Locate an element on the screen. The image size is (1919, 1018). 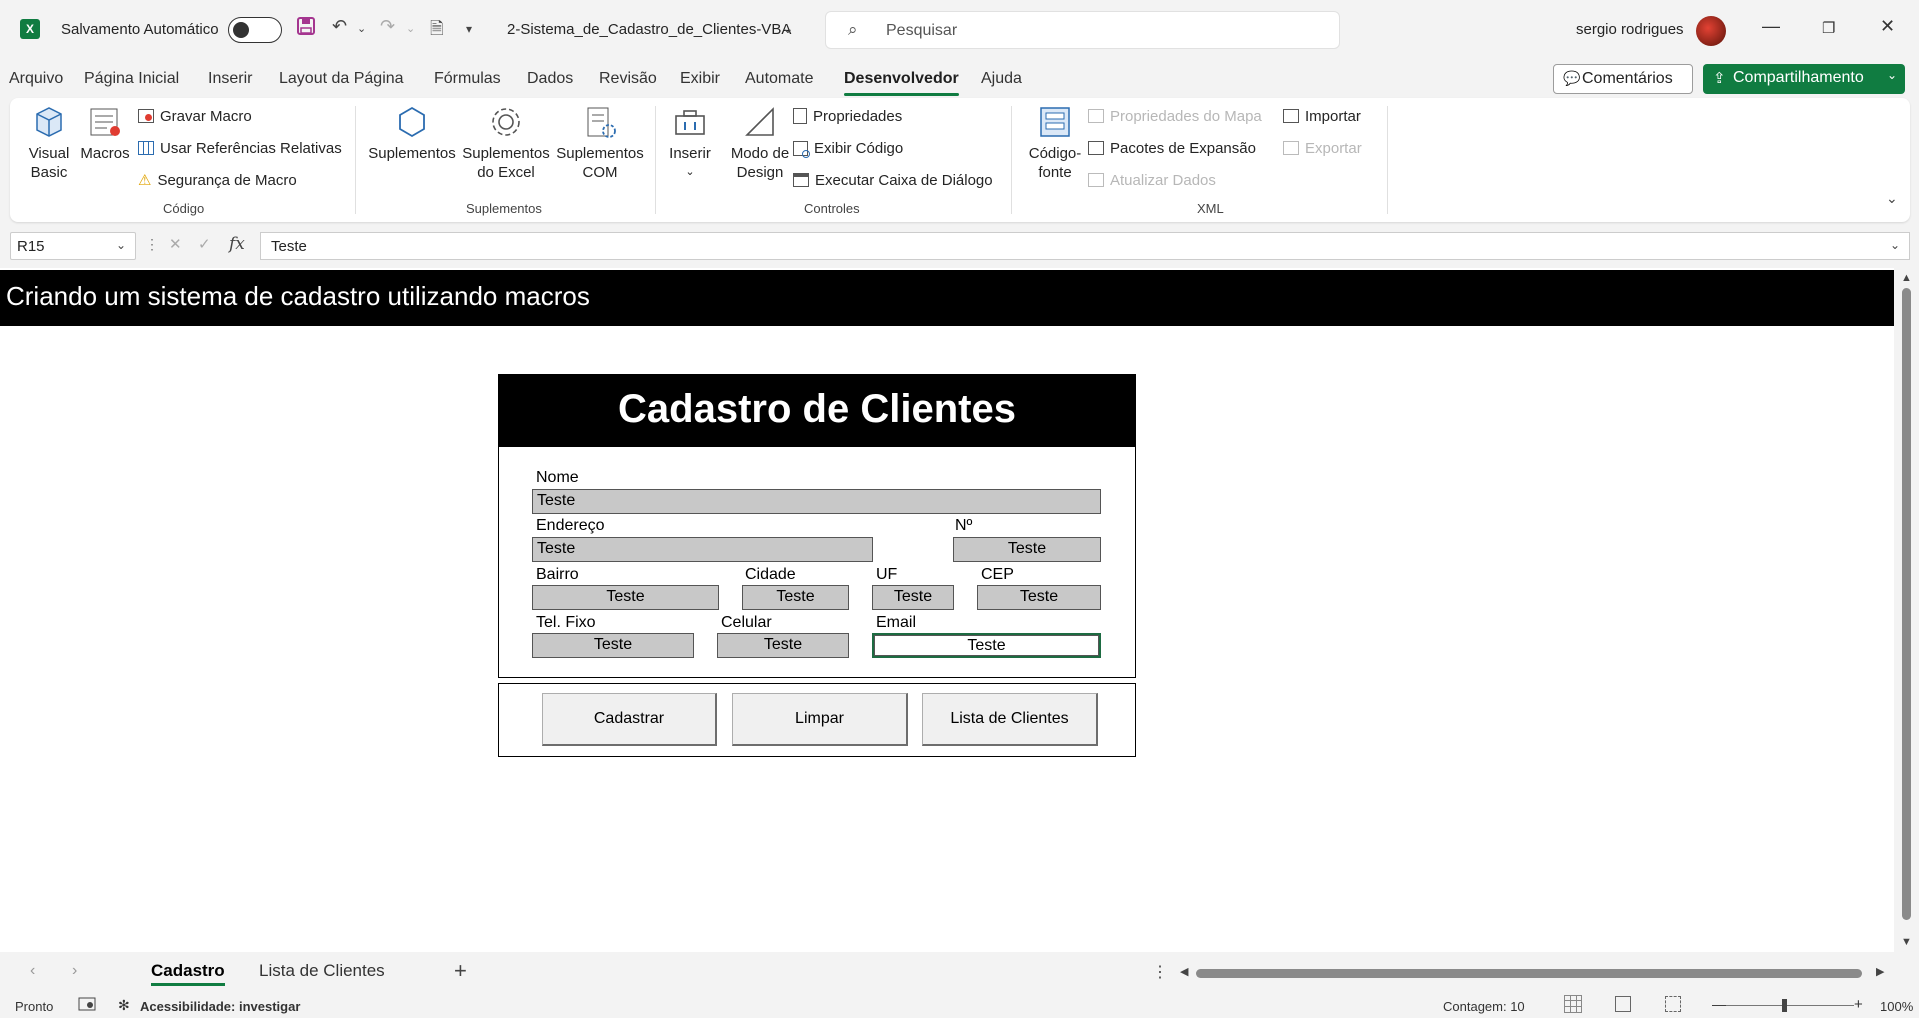
sheet-tab-cadastro: Cadastro is located at coordinates (188, 973).